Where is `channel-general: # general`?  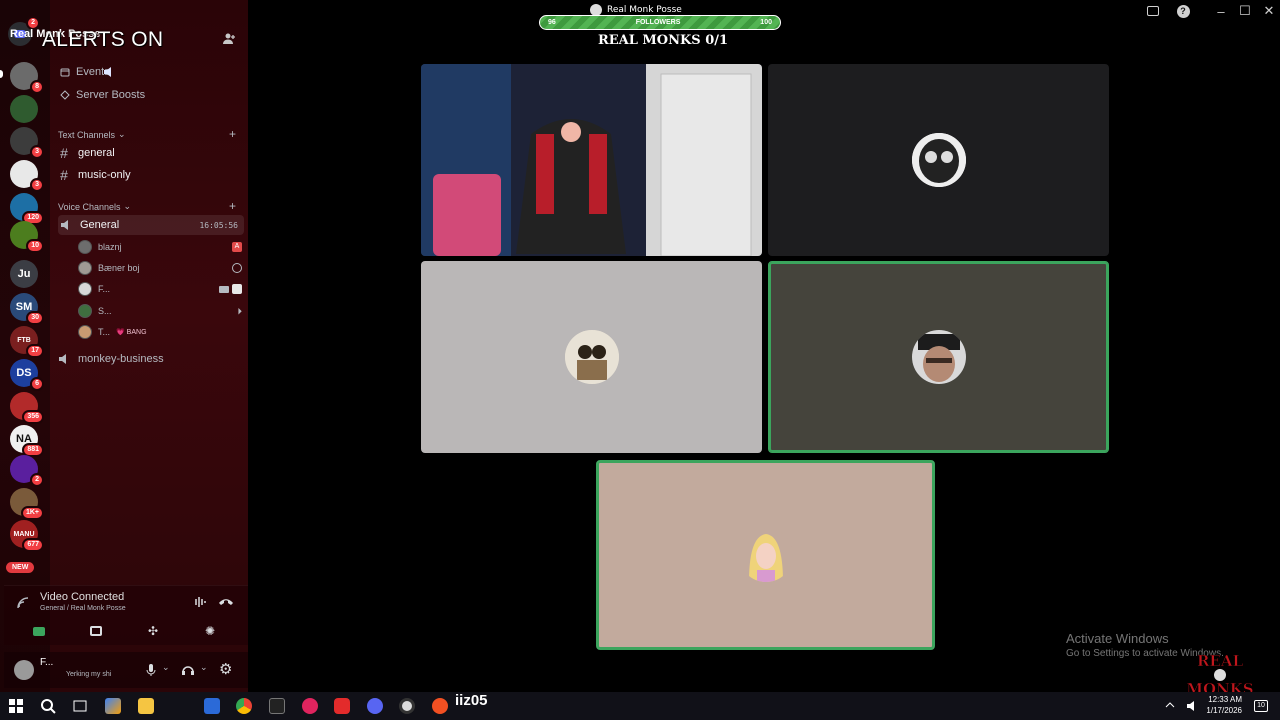 channel-general: # general is located at coordinates (151, 153).